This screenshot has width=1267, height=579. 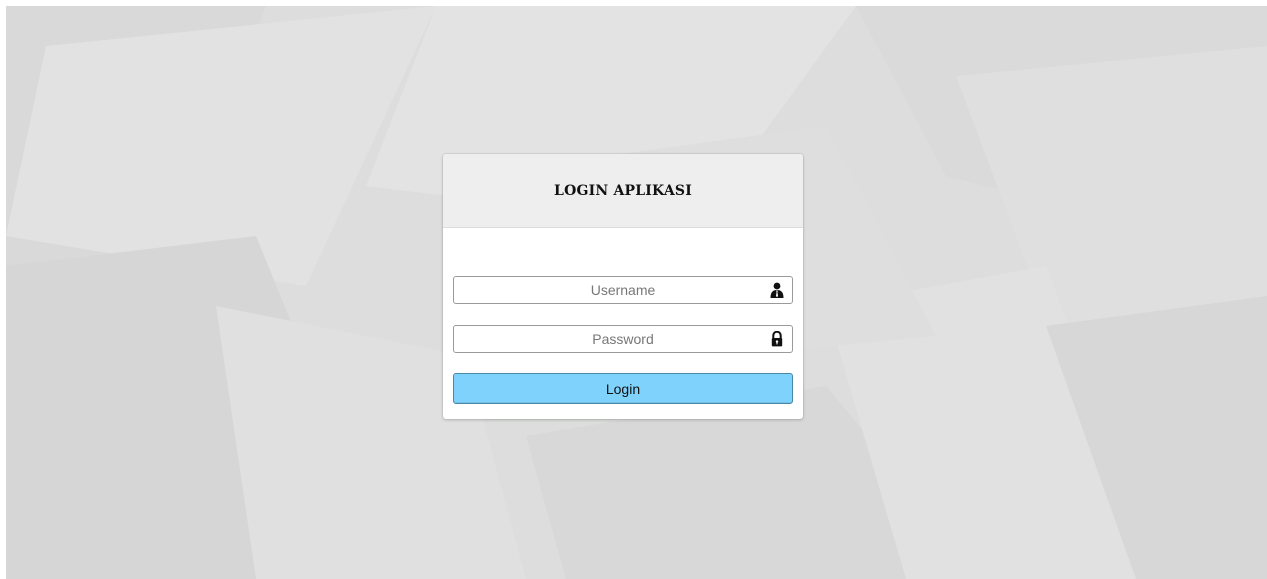 I want to click on login-button: Login, so click(x=623, y=388).